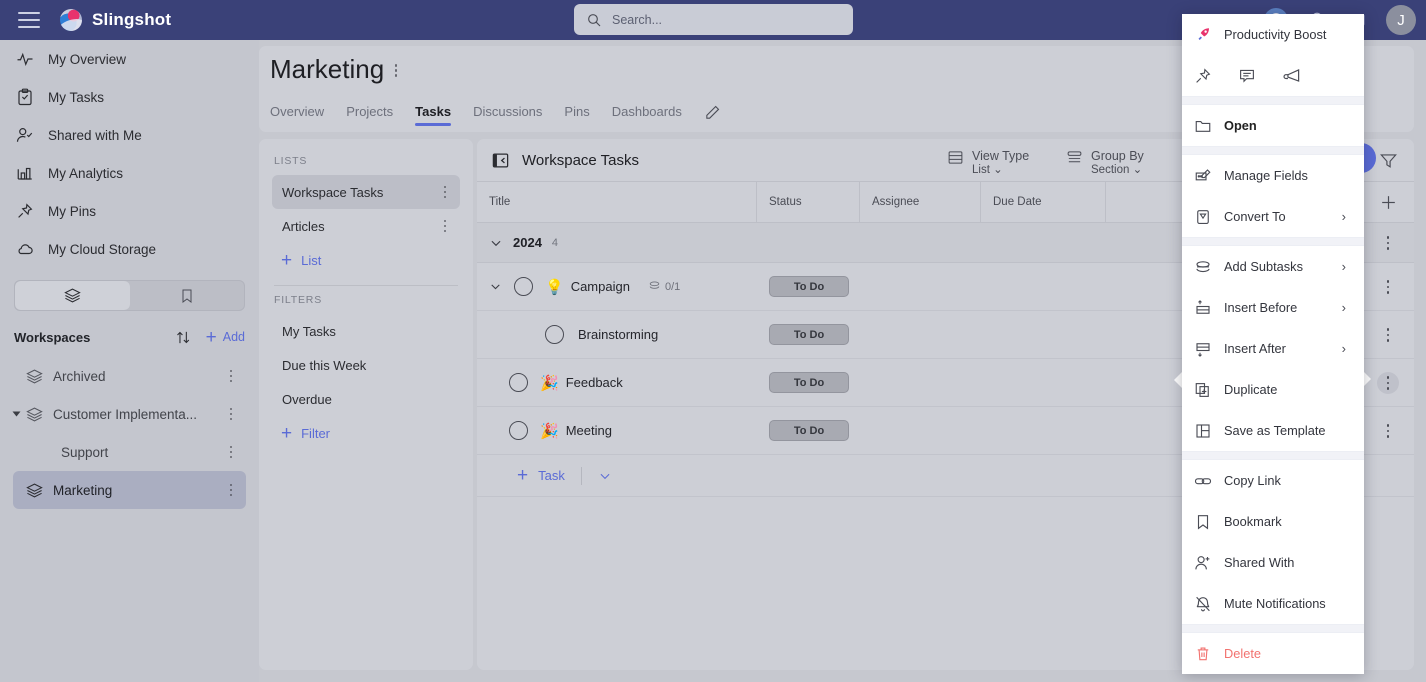 The height and width of the screenshot is (682, 1426). Describe the element at coordinates (647, 115) in the screenshot. I see `tab-dashboards: Dashboards` at that location.